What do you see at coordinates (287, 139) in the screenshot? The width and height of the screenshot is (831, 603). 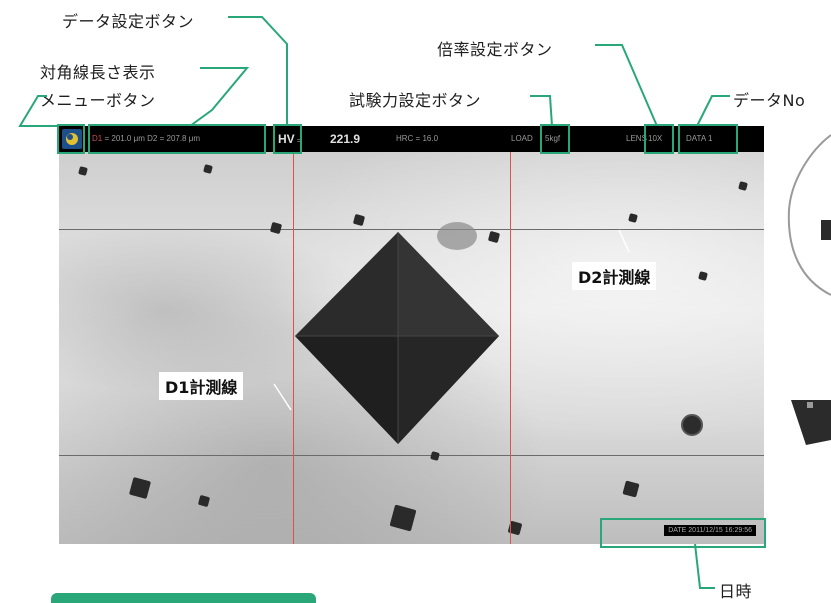 I see `highlight-data-button` at bounding box center [287, 139].